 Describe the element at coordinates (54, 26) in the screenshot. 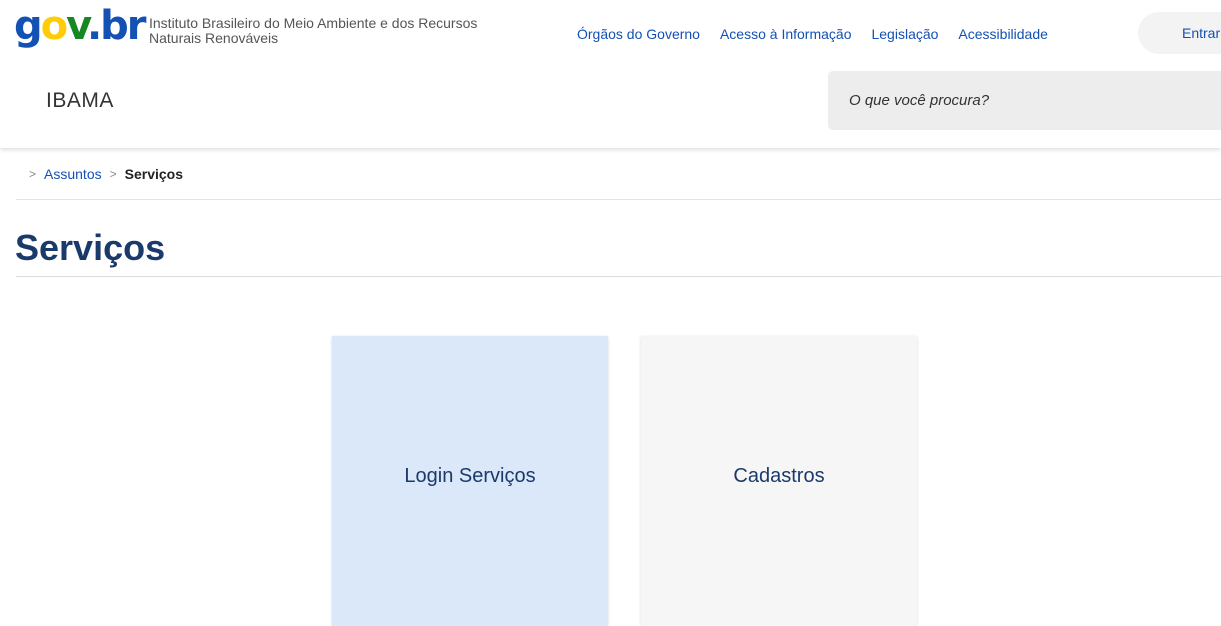

I see `logo-letter-o: o` at that location.